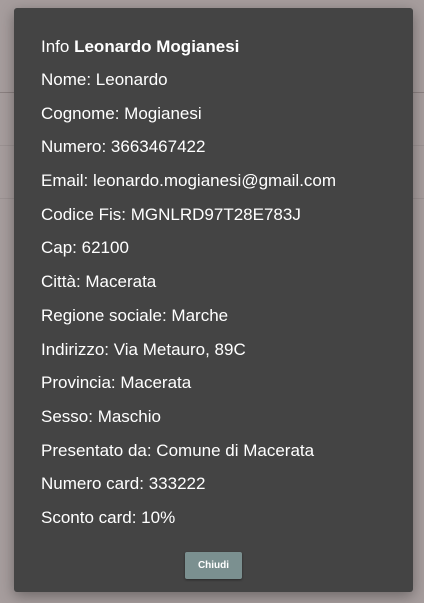  What do you see at coordinates (189, 181) in the screenshot?
I see `field-email: Email: leonardo.mogianesi@gmail.com` at bounding box center [189, 181].